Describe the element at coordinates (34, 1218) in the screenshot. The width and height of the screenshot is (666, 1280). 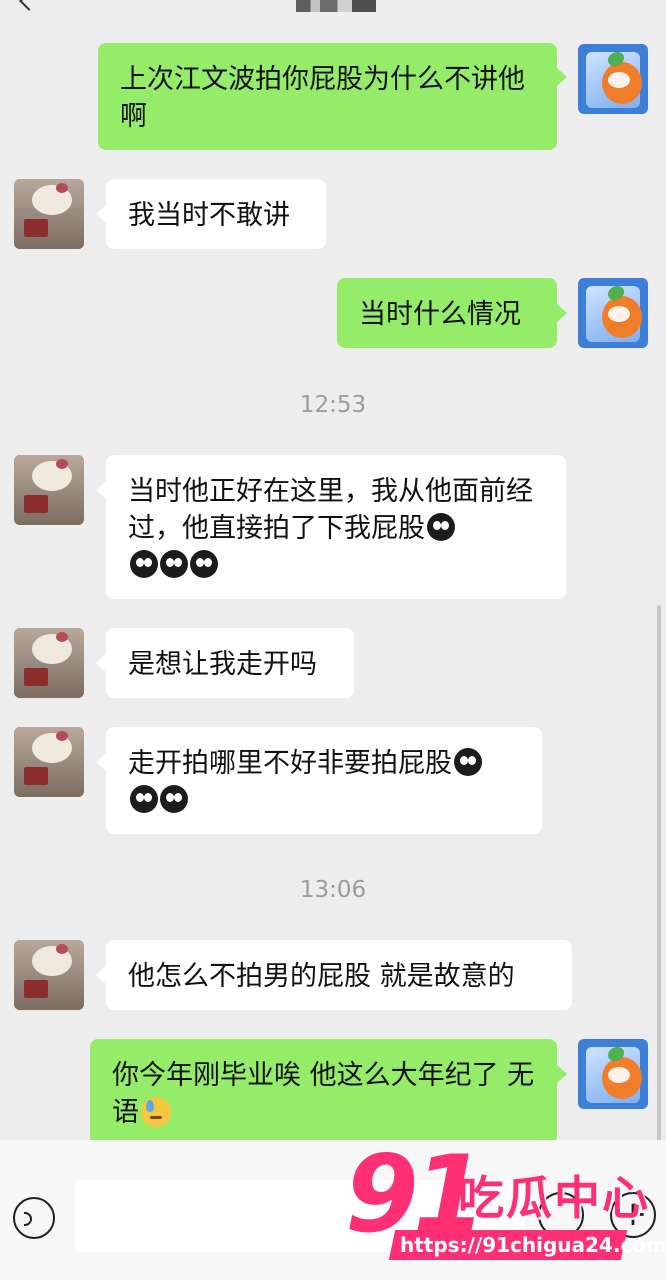
I see `voice-icon` at that location.